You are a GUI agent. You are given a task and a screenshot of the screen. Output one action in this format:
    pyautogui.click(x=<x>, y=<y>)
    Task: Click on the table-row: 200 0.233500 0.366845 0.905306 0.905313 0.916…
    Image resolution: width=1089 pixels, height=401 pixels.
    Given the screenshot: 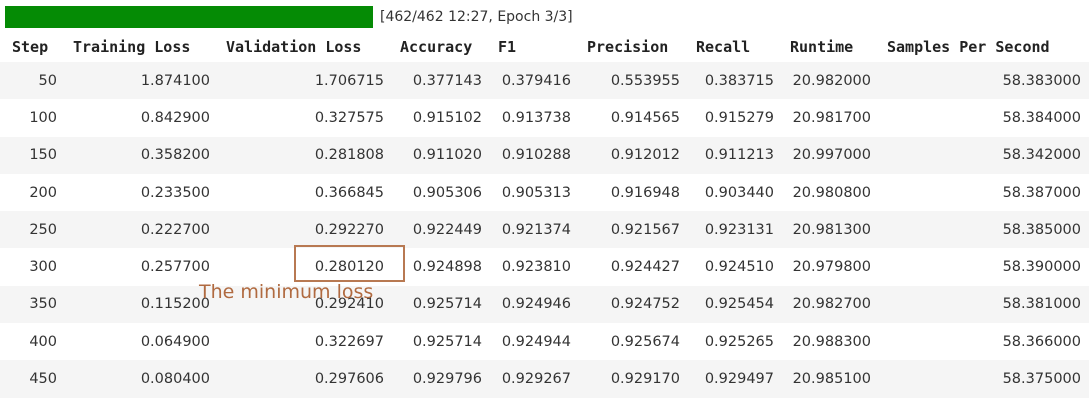 What is the action you would take?
    pyautogui.click(x=544, y=192)
    